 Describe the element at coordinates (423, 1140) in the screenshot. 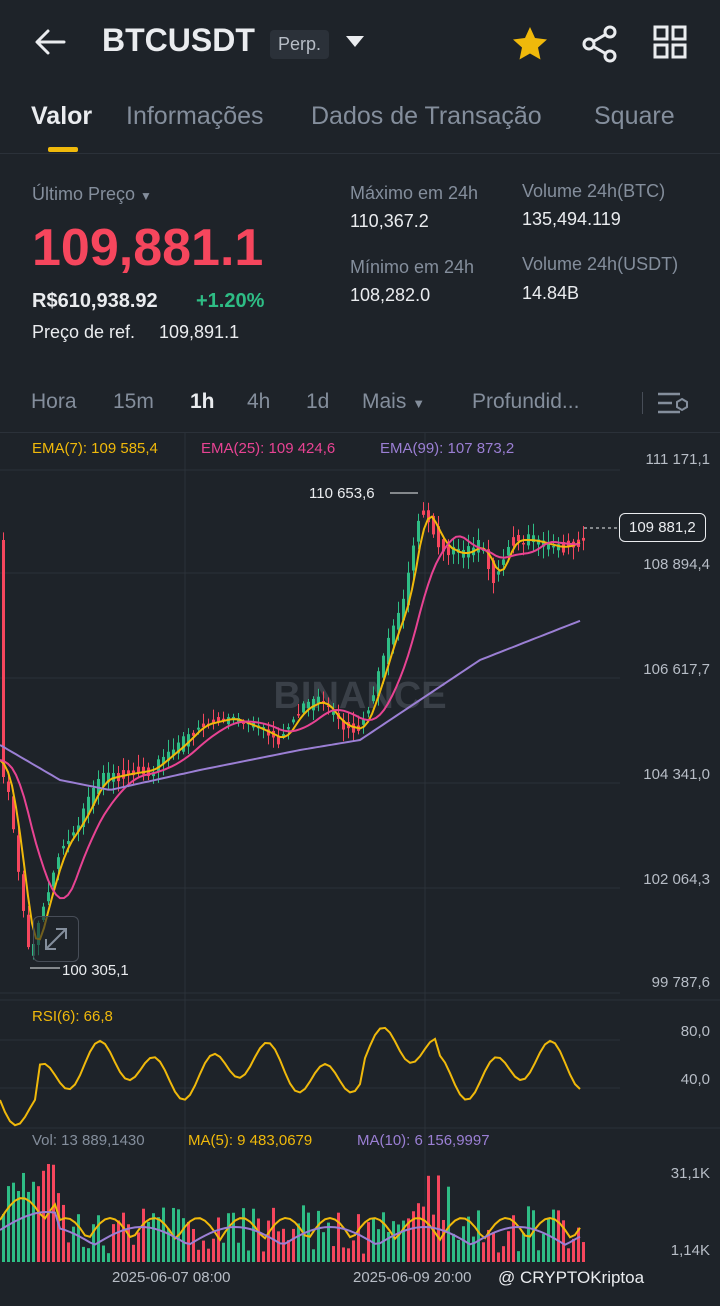

I see `ma10-legend: MA(10): 6 156,9997` at that location.